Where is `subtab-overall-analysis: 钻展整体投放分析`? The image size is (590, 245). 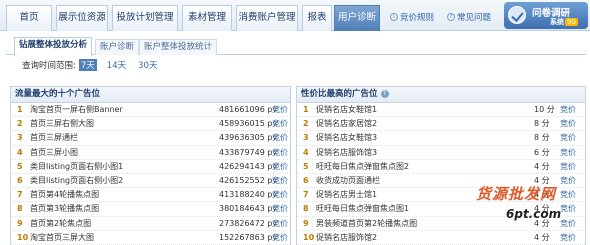 subtab-overall-analysis: 钻展整体投放分析 is located at coordinates (53, 46).